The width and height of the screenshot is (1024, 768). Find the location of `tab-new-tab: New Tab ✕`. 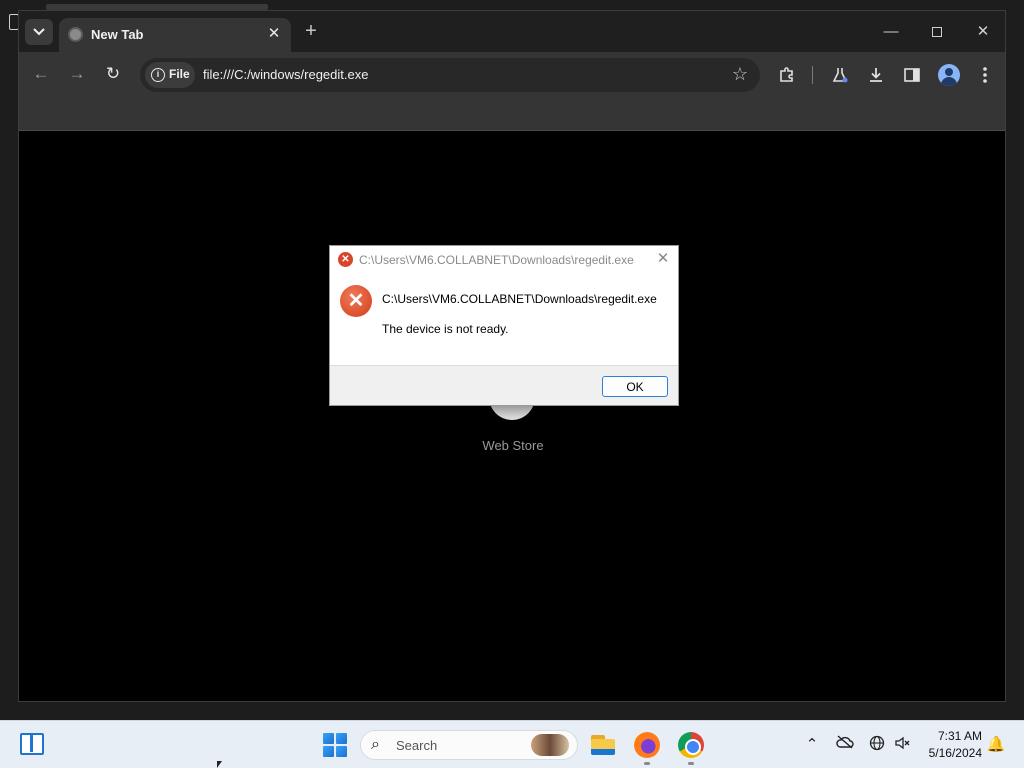

tab-new-tab: New Tab ✕ is located at coordinates (175, 35).